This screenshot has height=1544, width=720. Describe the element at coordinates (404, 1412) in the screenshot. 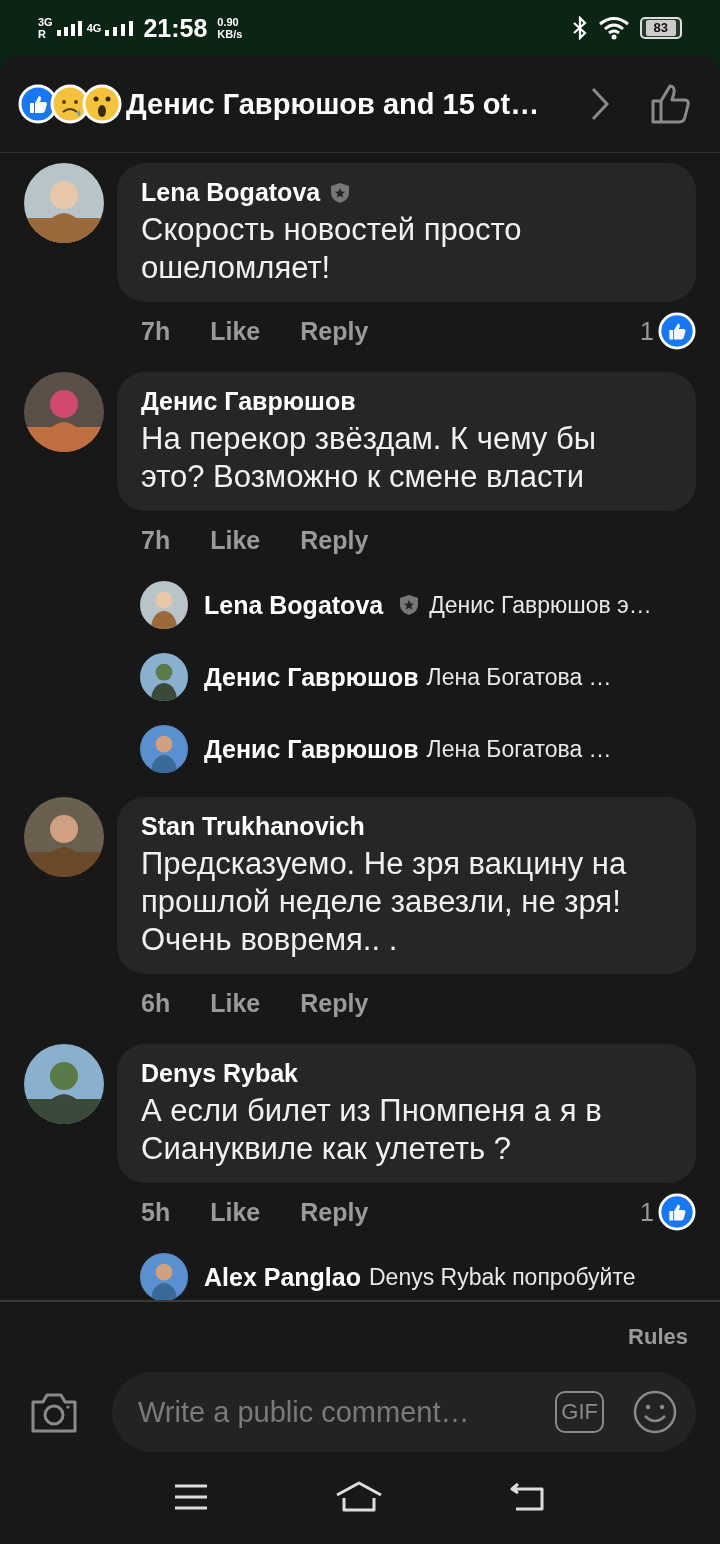

I see `comment-field: Write a public comment… GIF` at that location.